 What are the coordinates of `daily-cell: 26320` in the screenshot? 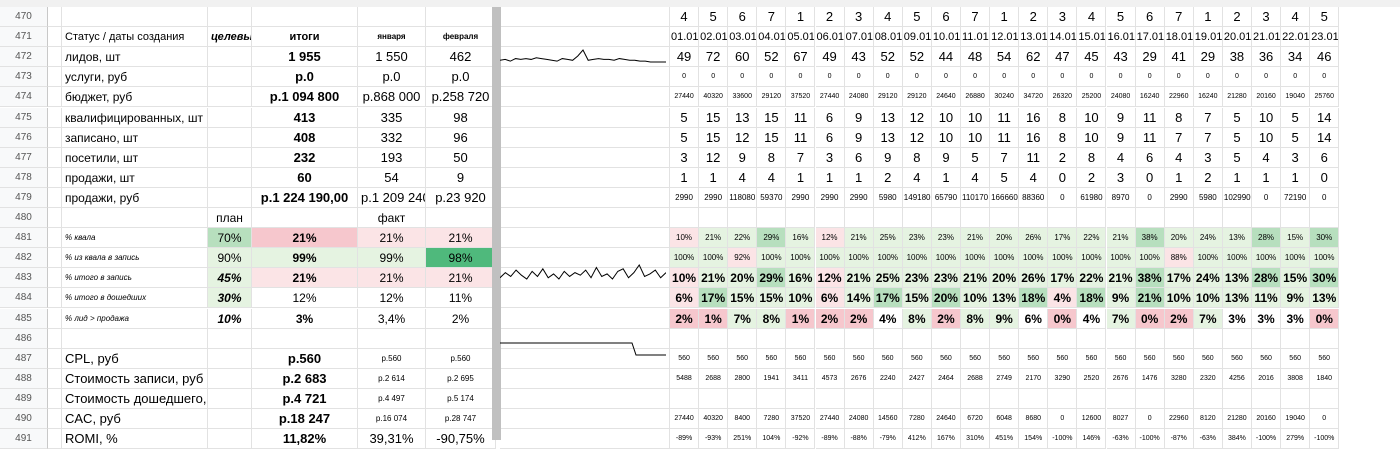 It's located at (1063, 97).